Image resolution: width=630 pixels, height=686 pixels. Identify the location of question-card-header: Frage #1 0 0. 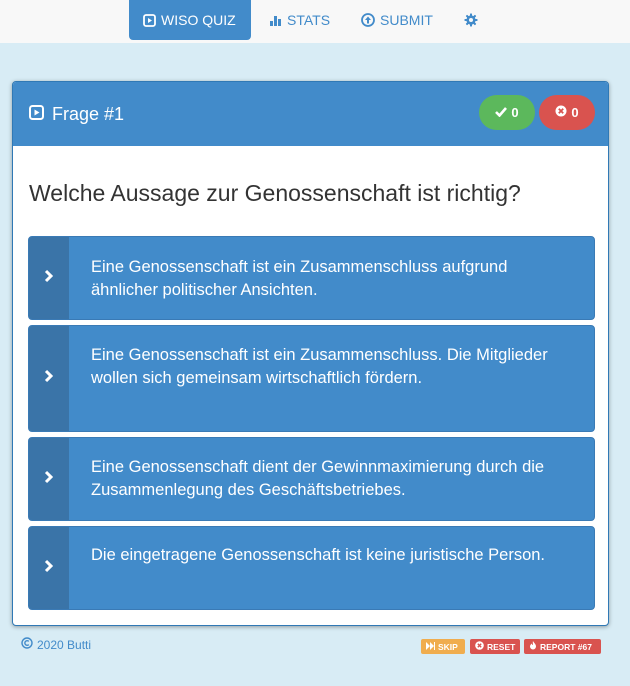
(310, 114).